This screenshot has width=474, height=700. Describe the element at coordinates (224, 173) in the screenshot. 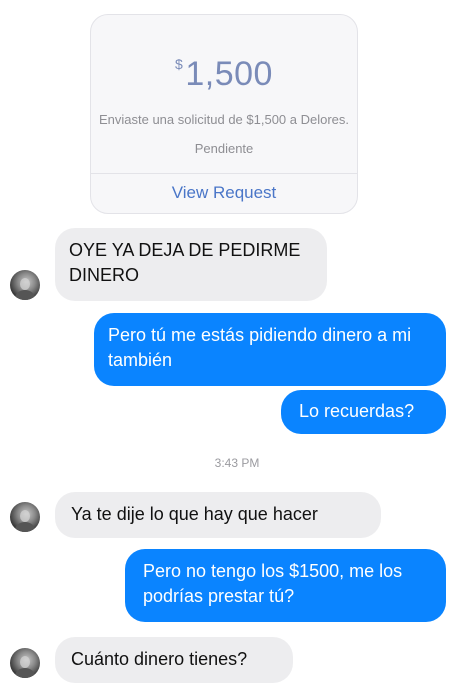

I see `card-divider` at that location.